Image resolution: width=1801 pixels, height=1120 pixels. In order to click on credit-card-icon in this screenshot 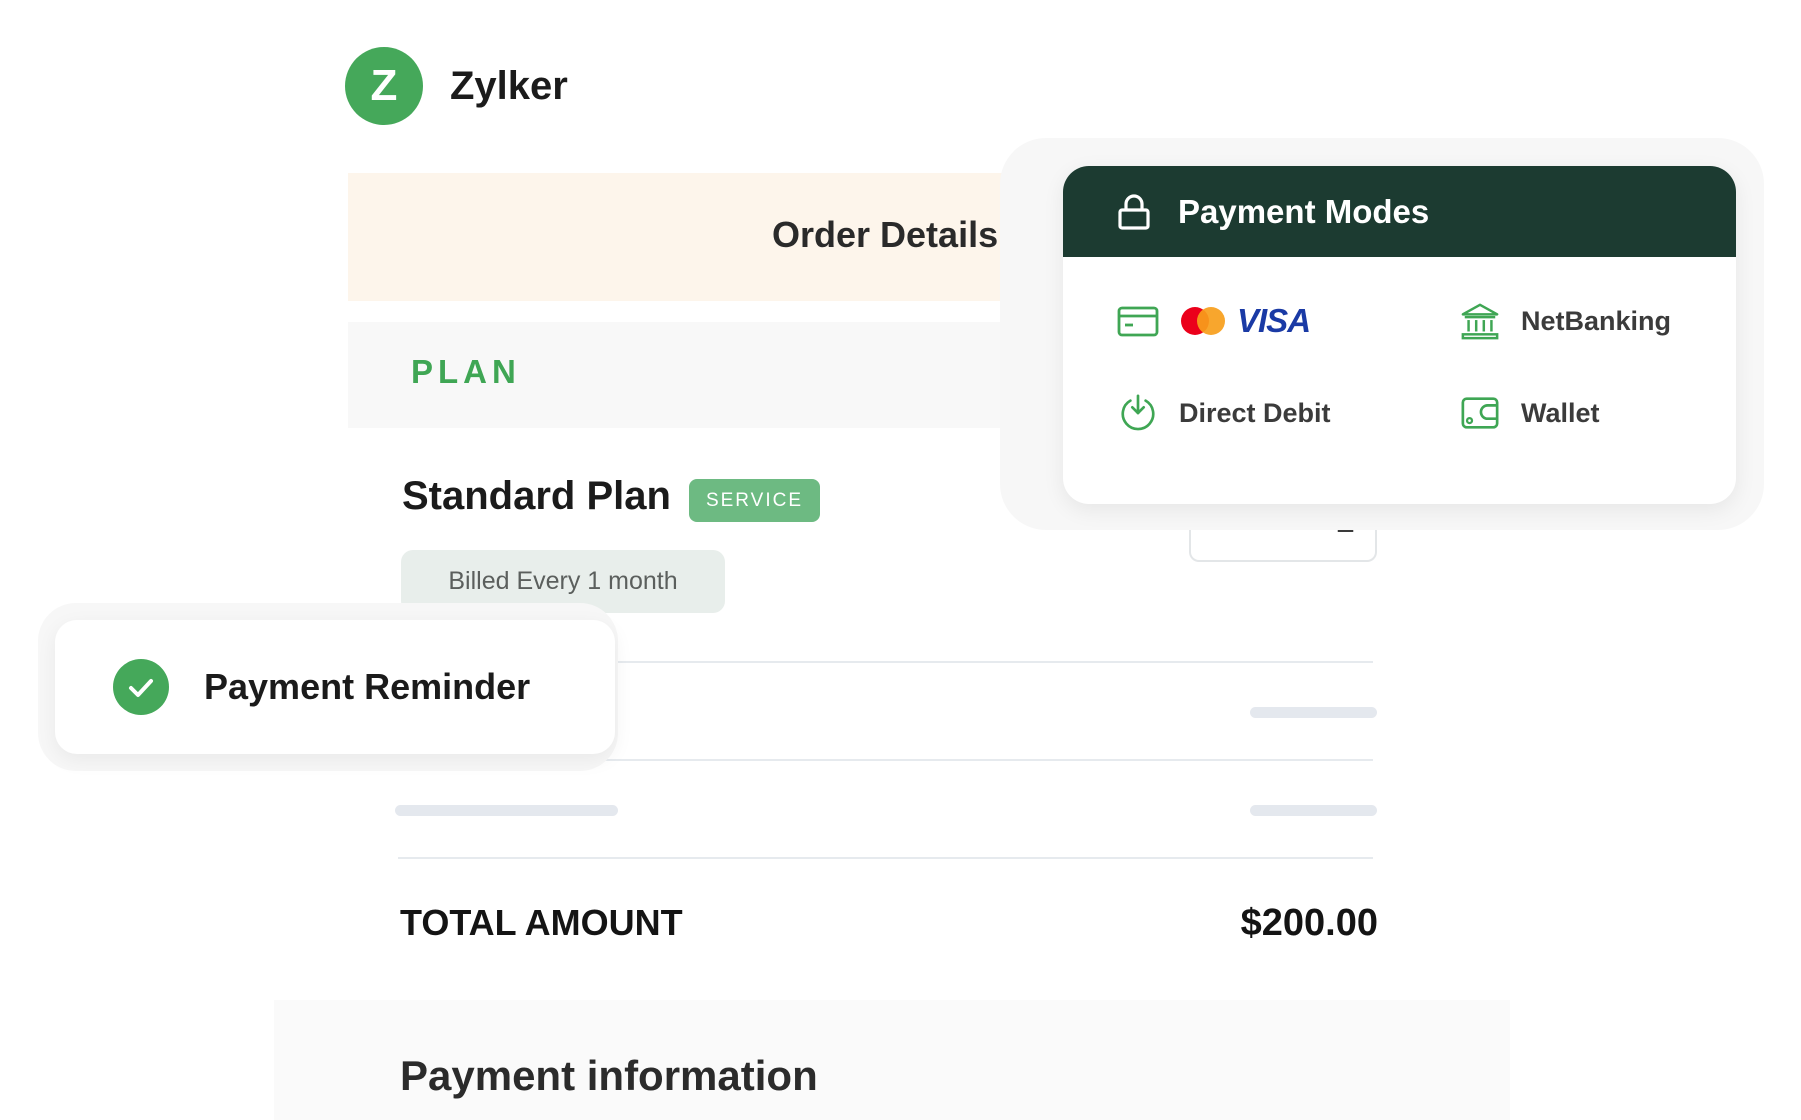, I will do `click(1138, 321)`.